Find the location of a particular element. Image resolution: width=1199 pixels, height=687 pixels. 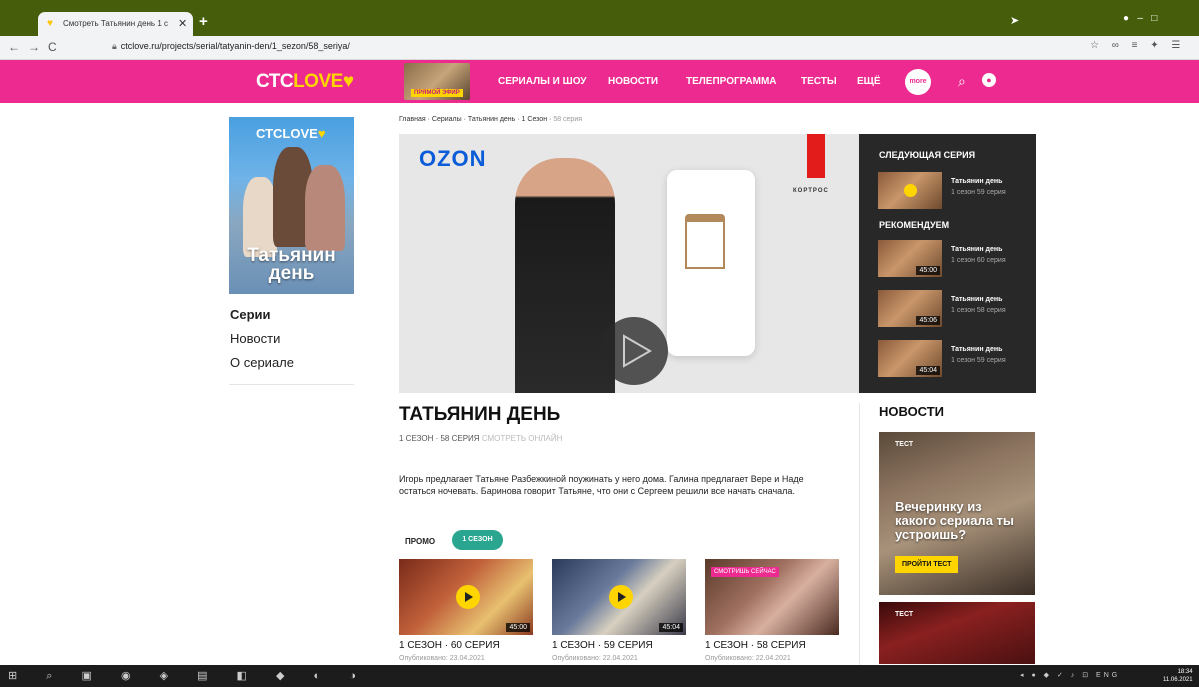

rec-thumbnail: 45:00 is located at coordinates (910, 258).